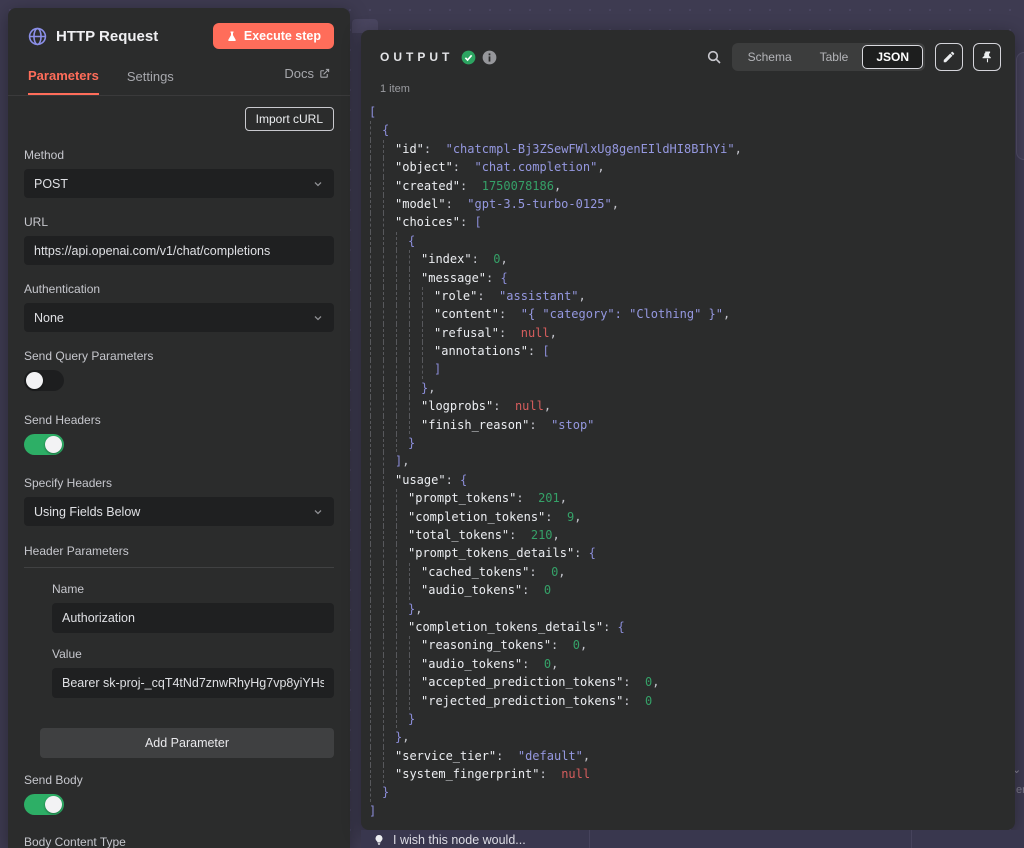  Describe the element at coordinates (379, 840) in the screenshot. I see `lightbulb-icon` at that location.